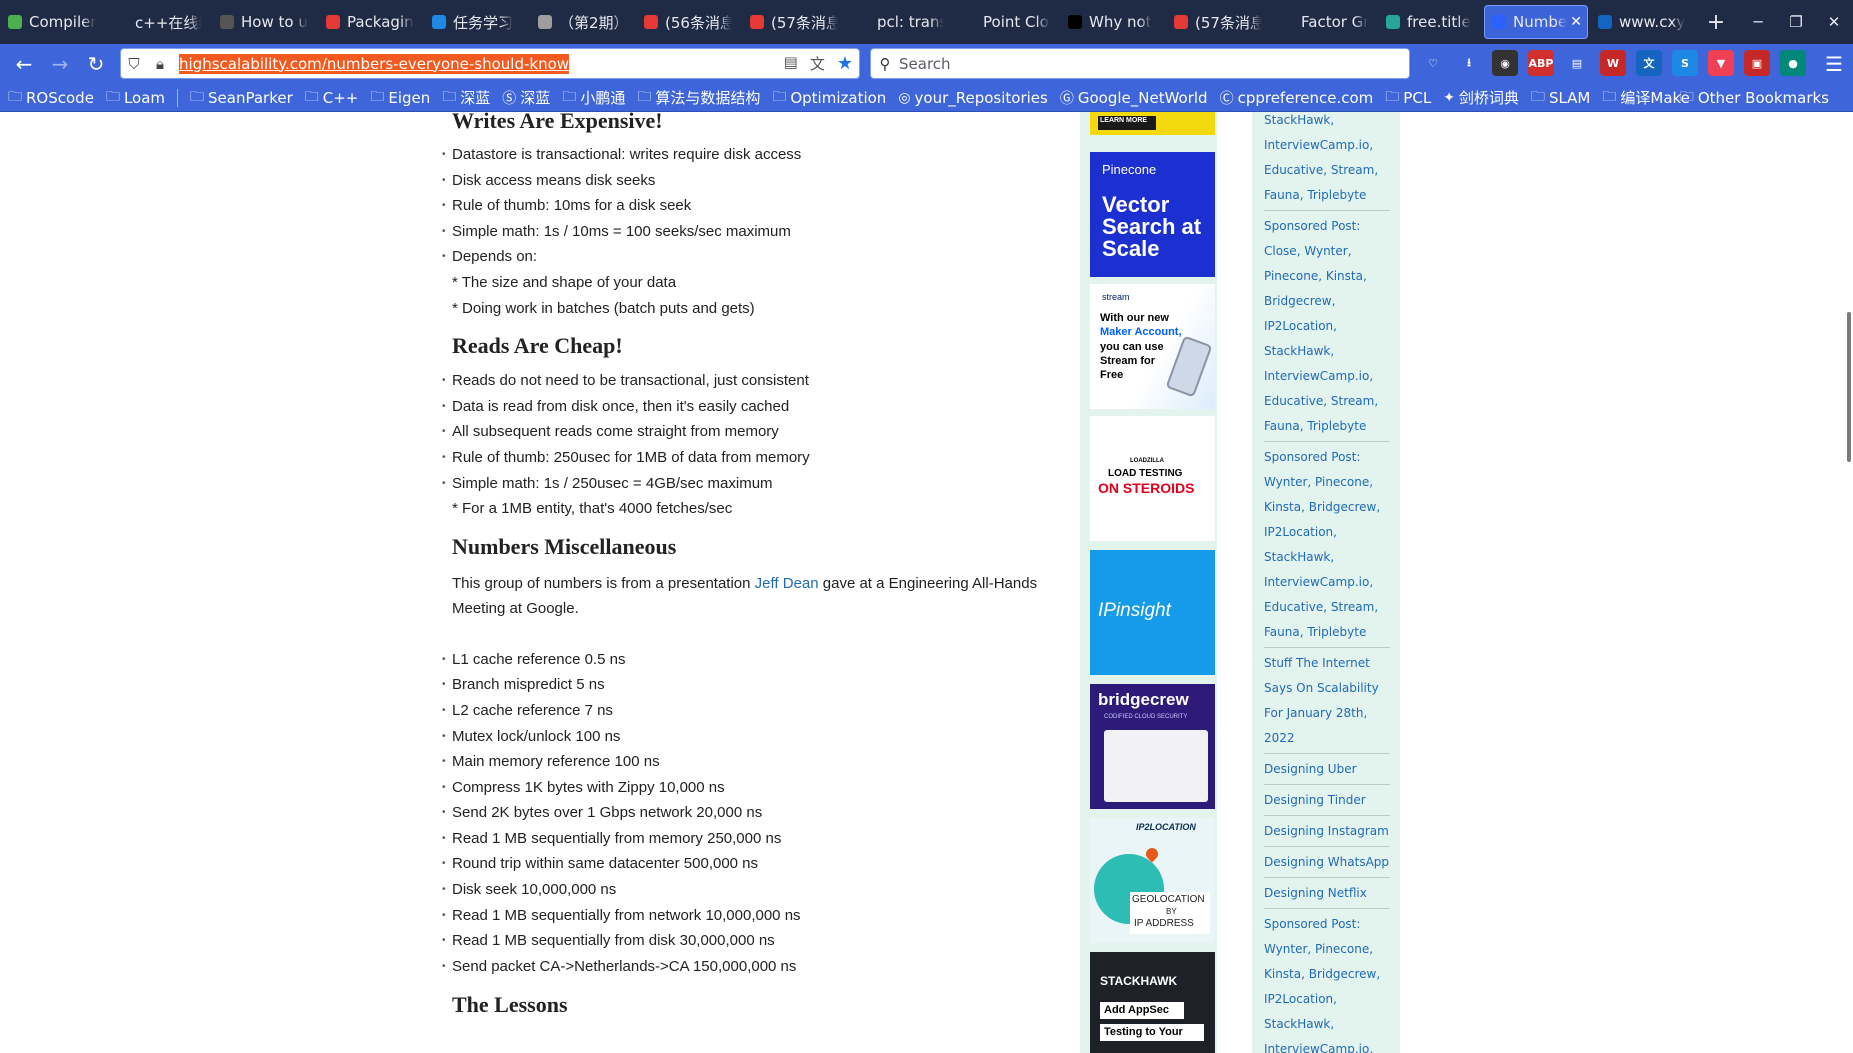 The width and height of the screenshot is (1853, 1053). What do you see at coordinates (593, 98) in the screenshot?
I see `bookmark-item: 🗀 小鹏通` at bounding box center [593, 98].